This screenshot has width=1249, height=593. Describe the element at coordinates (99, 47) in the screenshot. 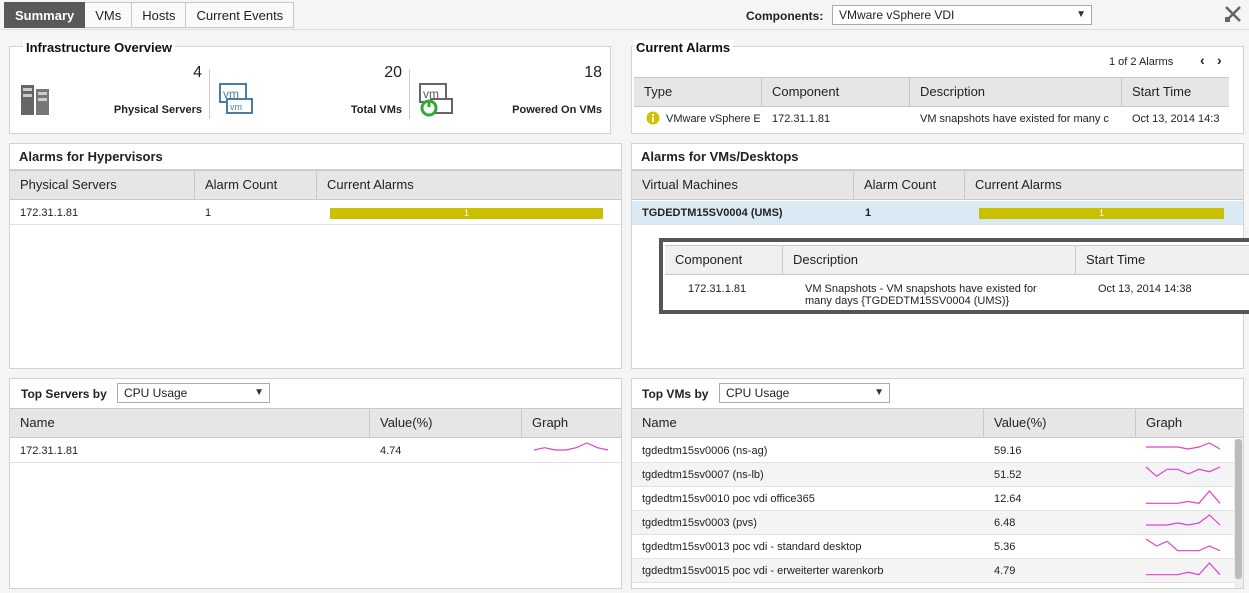

I see `infrastructure-overview-title: Infrastructure Overview` at that location.